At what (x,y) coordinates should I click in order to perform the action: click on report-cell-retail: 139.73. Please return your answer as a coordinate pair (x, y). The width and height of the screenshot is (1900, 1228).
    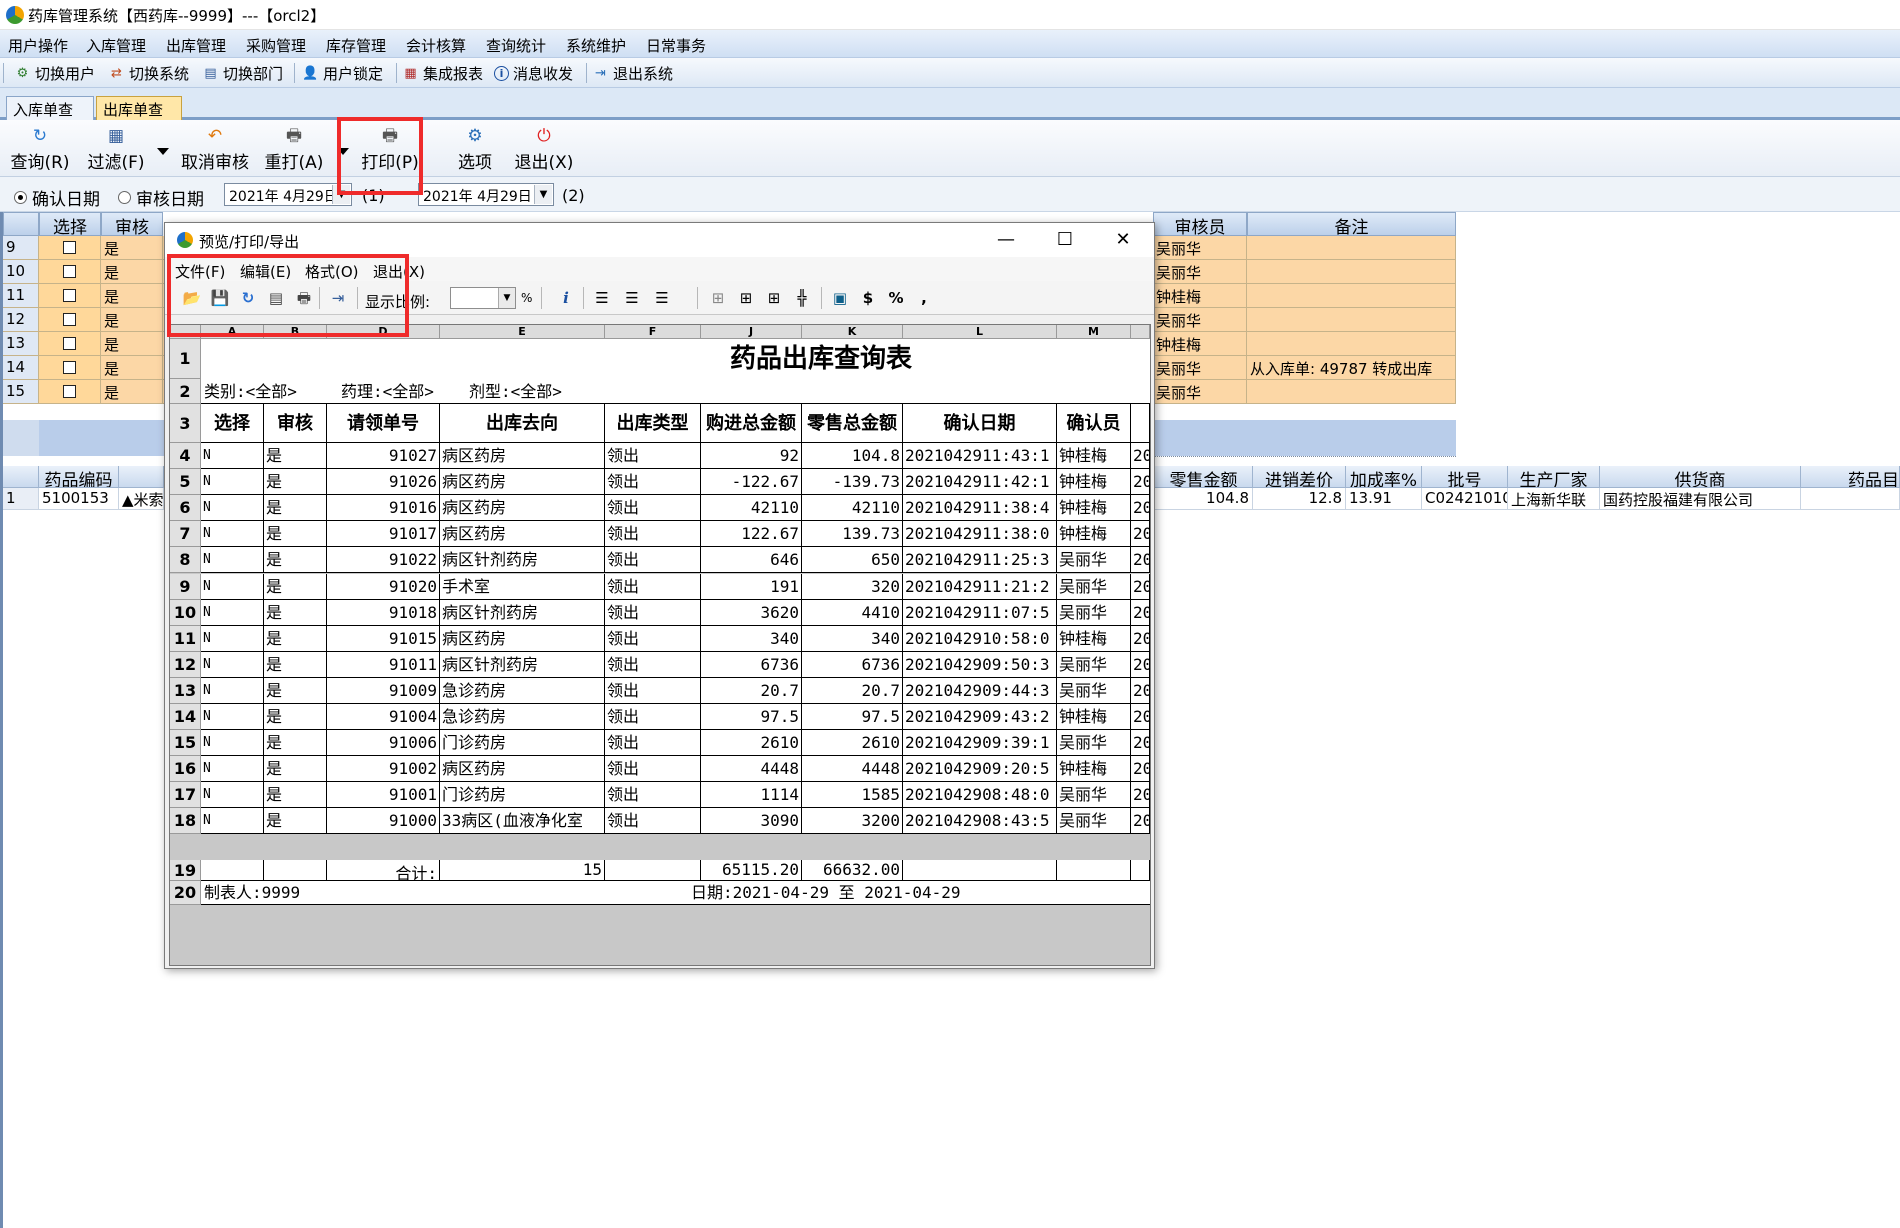
    Looking at the image, I should click on (852, 534).